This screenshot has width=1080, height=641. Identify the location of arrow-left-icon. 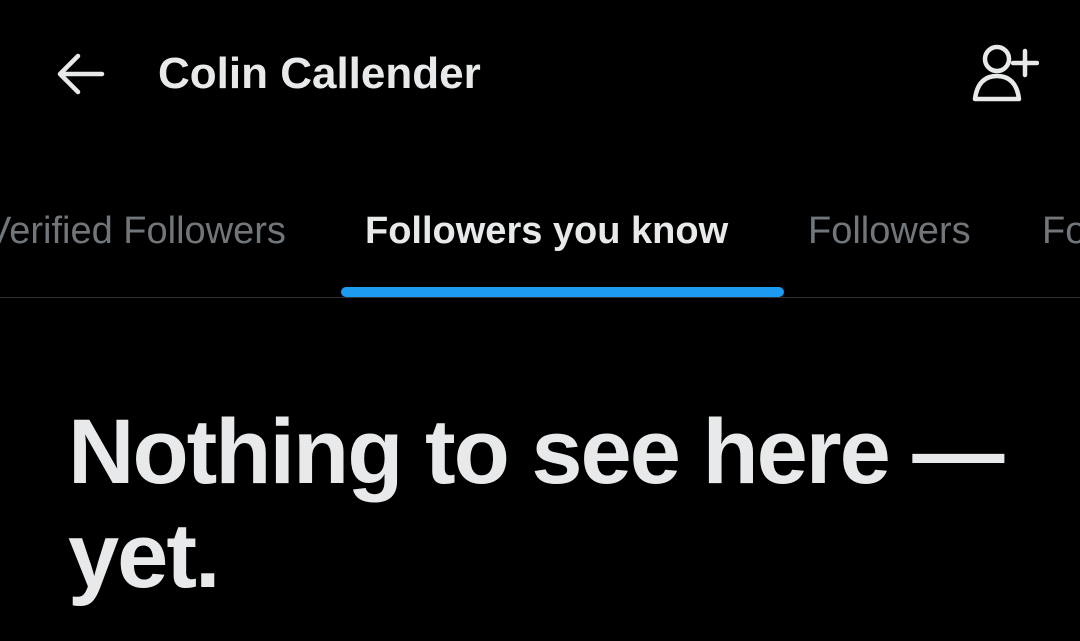
(81, 74).